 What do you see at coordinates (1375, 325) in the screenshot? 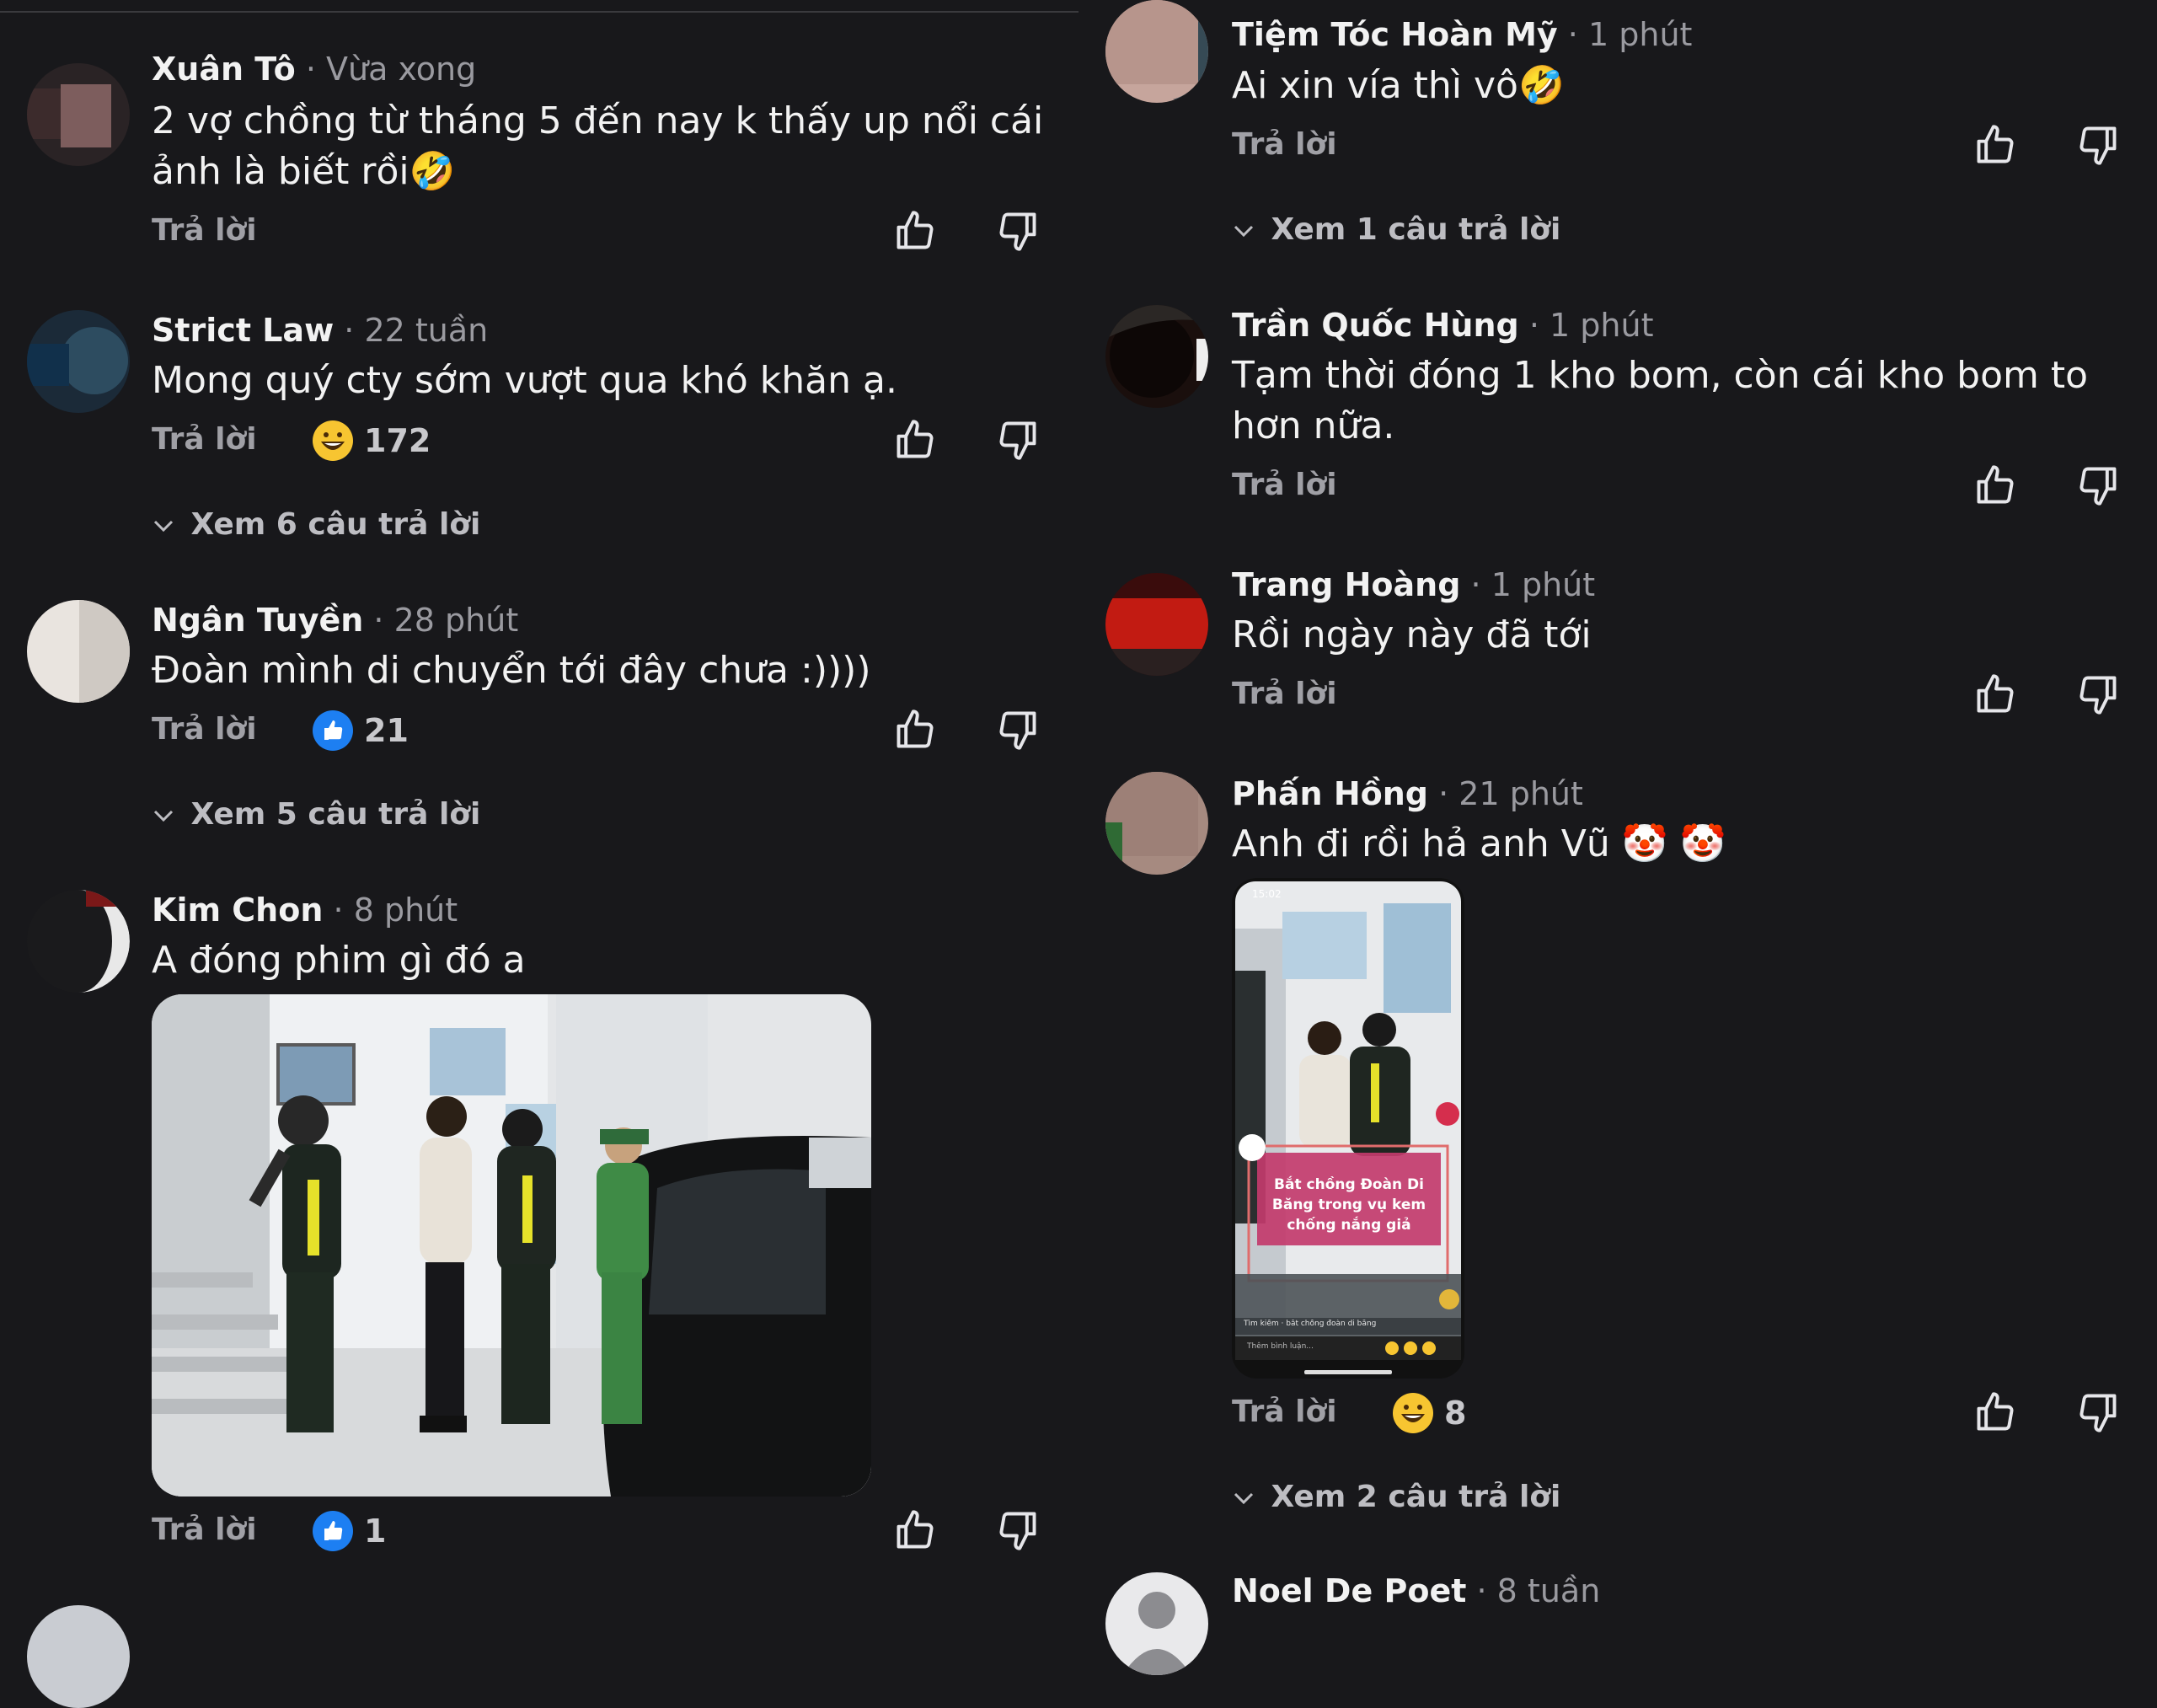
I see `author-name: Trần Quốc Hùng` at bounding box center [1375, 325].